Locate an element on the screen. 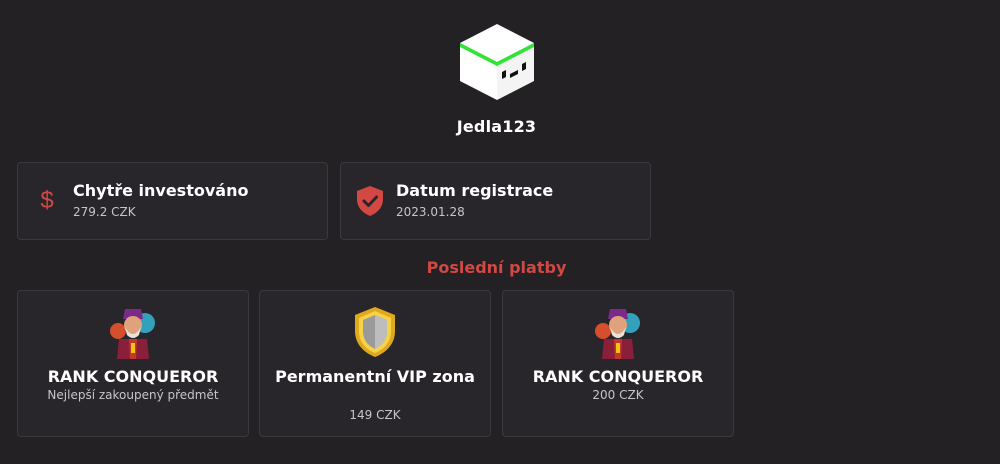 The height and width of the screenshot is (464, 1000). registration-value: 2023.01.28 is located at coordinates (430, 212).